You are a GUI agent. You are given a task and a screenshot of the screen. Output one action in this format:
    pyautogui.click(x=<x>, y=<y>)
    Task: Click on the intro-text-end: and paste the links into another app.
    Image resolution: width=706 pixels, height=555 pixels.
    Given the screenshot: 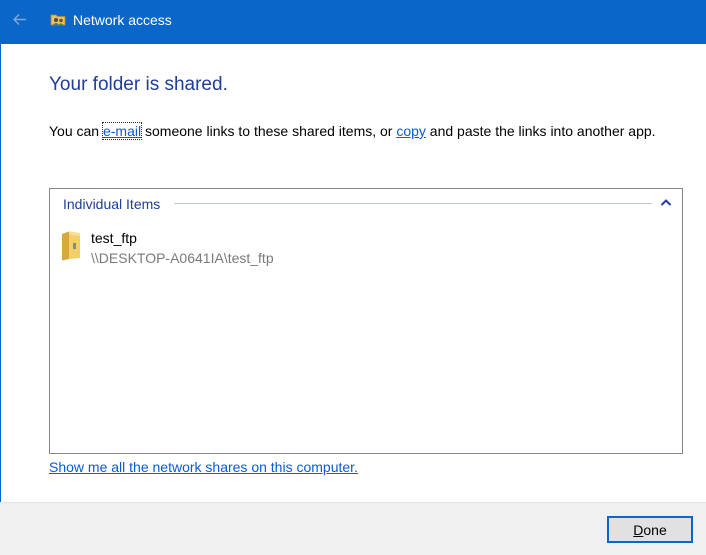 What is the action you would take?
    pyautogui.click(x=540, y=131)
    